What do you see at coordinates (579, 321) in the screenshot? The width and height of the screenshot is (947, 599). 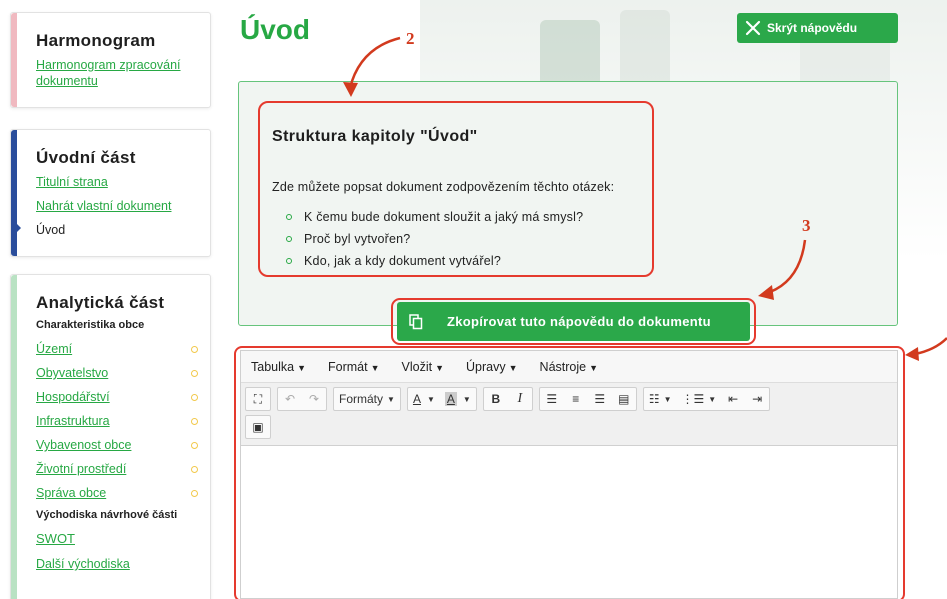 I see `copy-help-label: Zkopírovat tuto nápovědu do dokumentu` at bounding box center [579, 321].